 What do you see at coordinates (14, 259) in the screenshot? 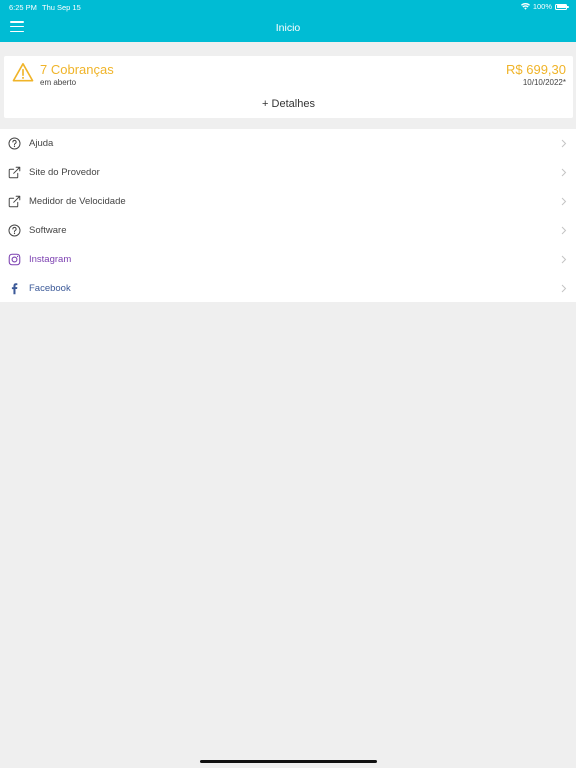
I see `instagram-icon` at bounding box center [14, 259].